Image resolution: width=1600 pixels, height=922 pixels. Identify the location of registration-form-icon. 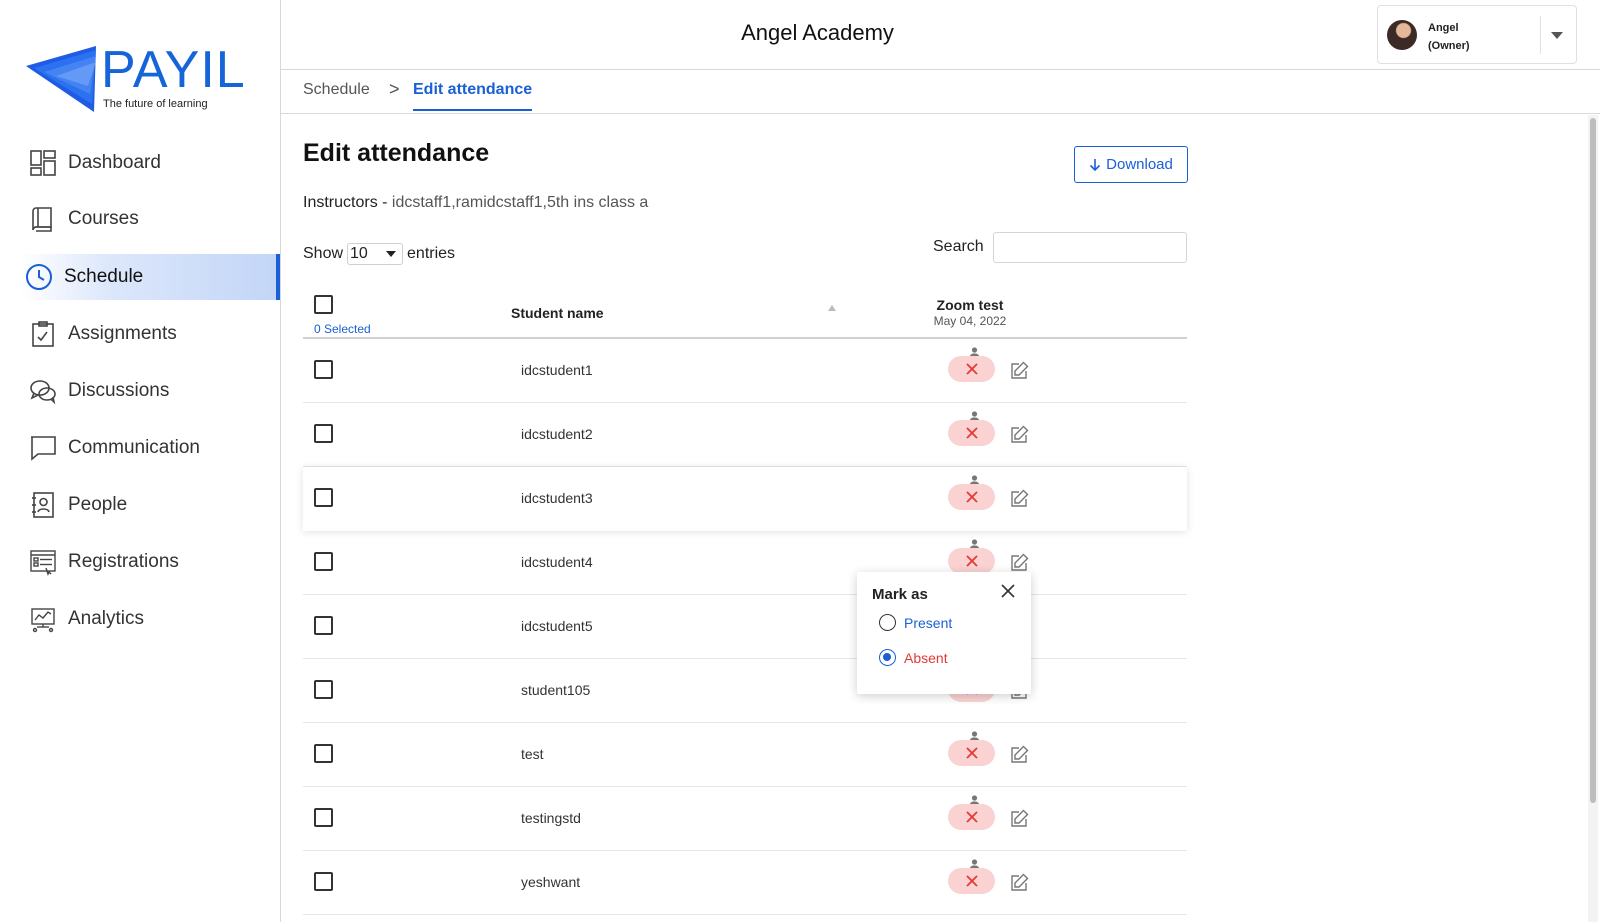
(43, 562).